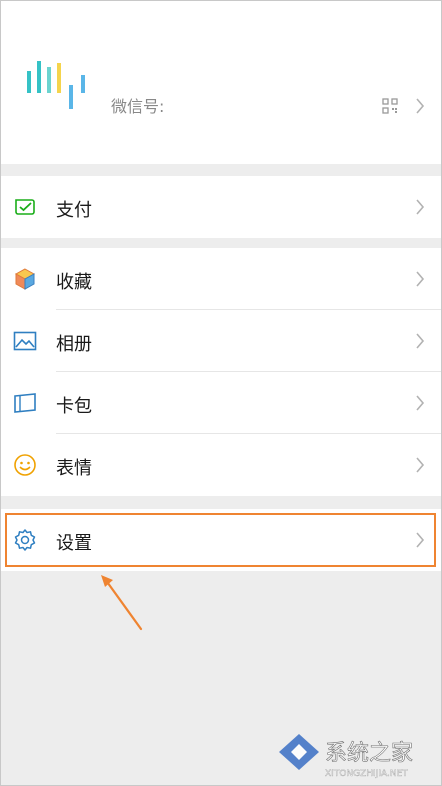  I want to click on smiley-icon, so click(25, 465).